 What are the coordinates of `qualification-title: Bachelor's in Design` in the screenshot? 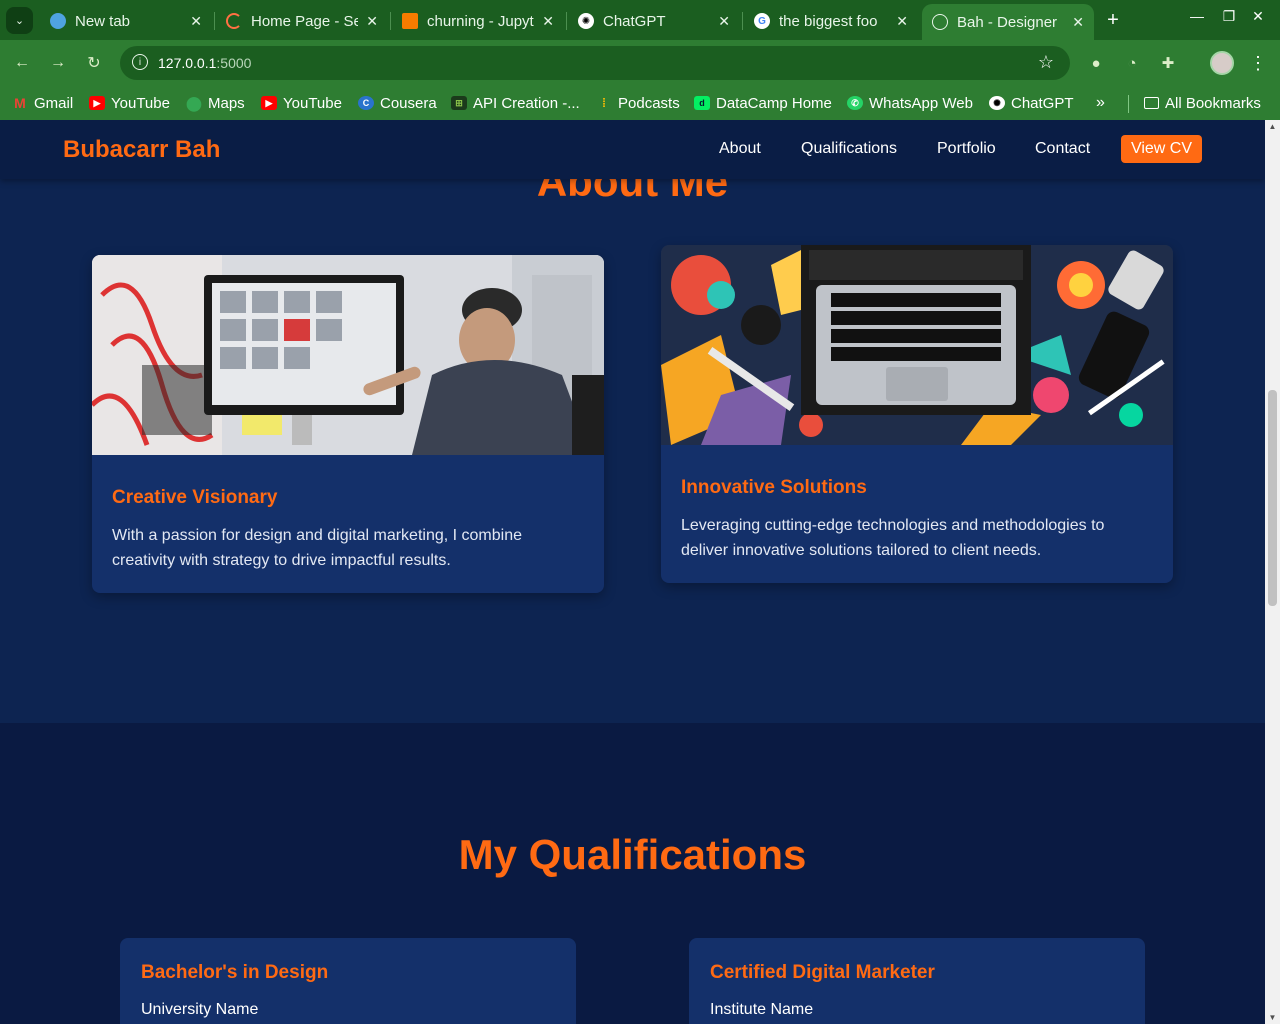 It's located at (235, 972).